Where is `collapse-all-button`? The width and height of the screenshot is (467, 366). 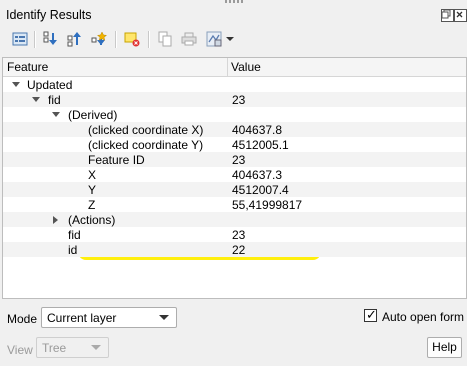
collapse-all-button is located at coordinates (75, 39).